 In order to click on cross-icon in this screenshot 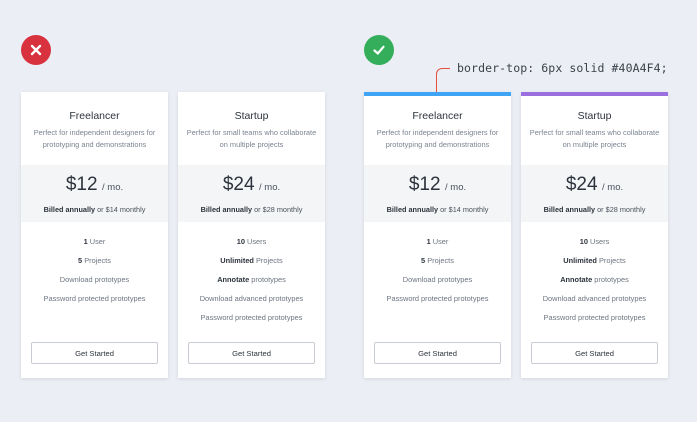, I will do `click(36, 50)`.